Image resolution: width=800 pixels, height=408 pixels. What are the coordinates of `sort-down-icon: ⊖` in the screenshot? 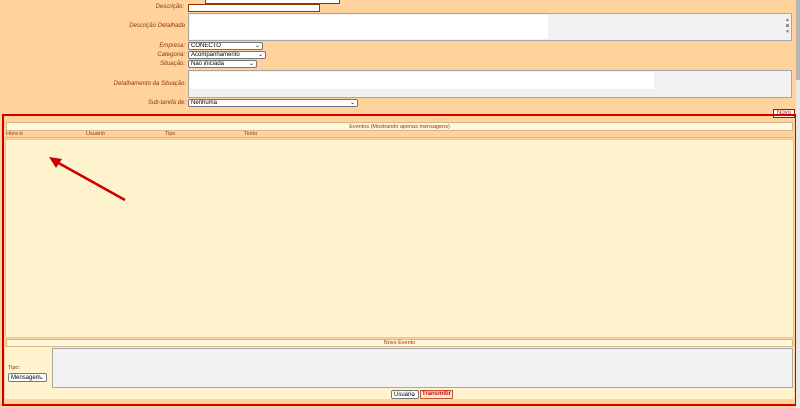 It's located at (21, 134).